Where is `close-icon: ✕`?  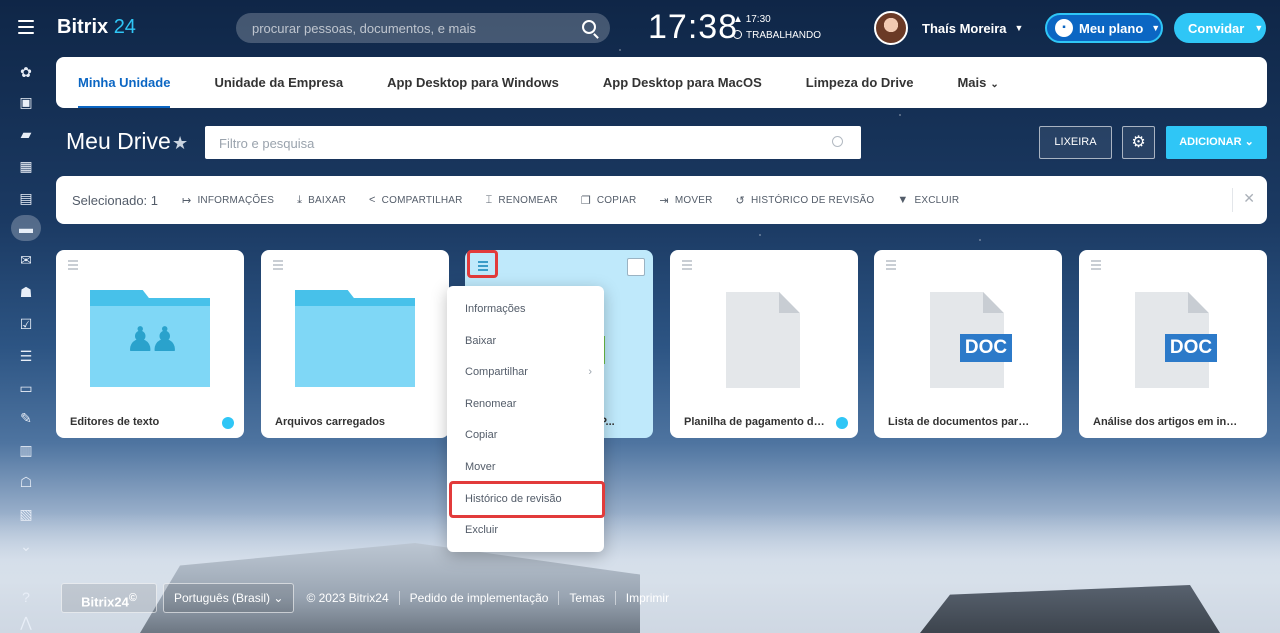
close-icon: ✕ is located at coordinates (1249, 198).